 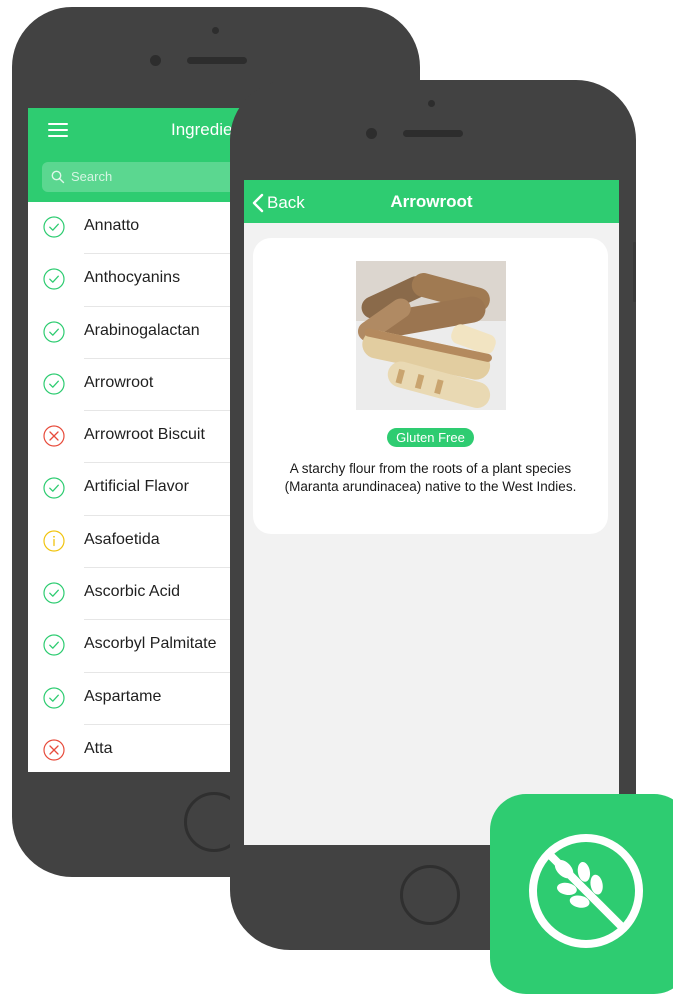 I want to click on list-item: Asafoetida, so click(x=136, y=542).